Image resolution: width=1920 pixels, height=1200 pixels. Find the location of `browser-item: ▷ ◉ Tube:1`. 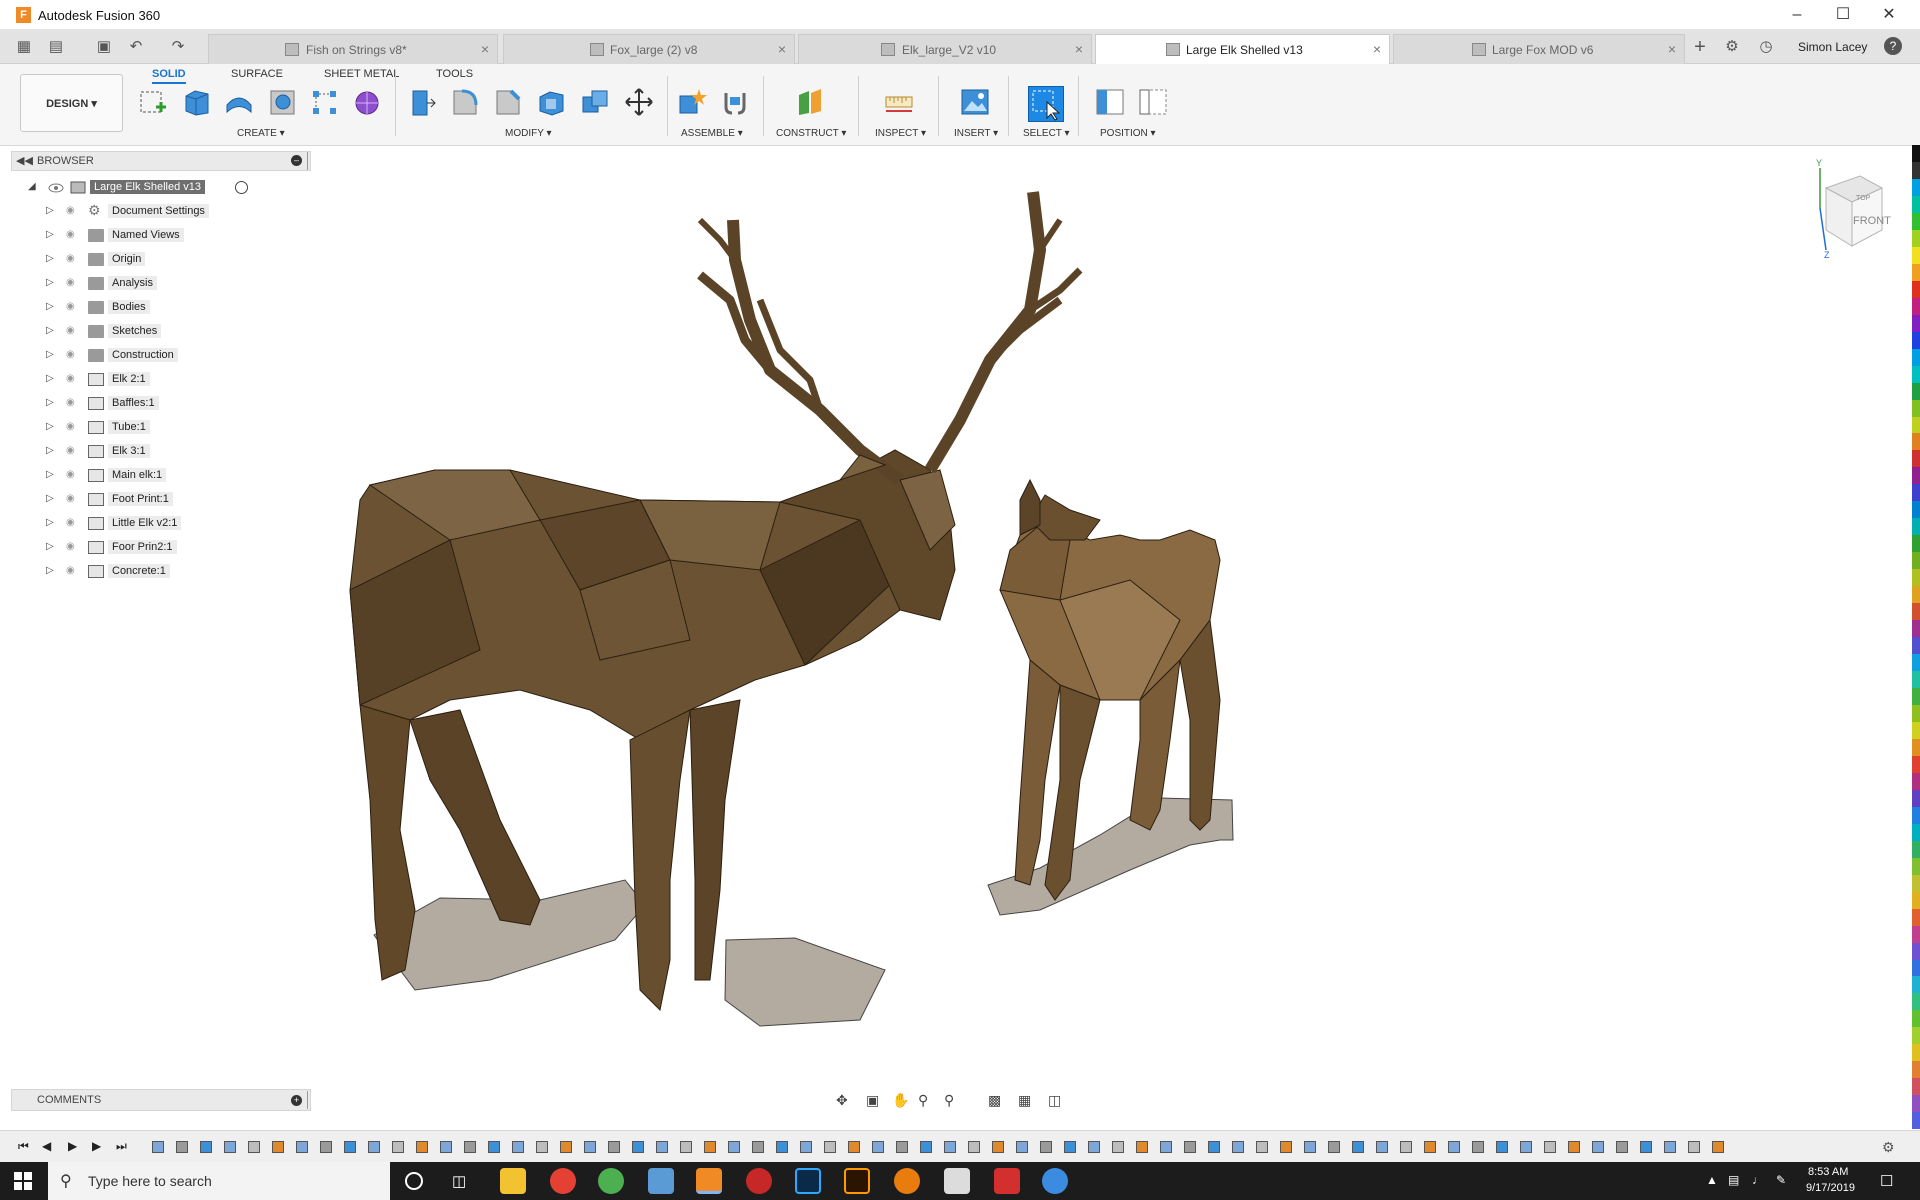

browser-item: ▷ ◉ Tube:1 is located at coordinates (166, 428).